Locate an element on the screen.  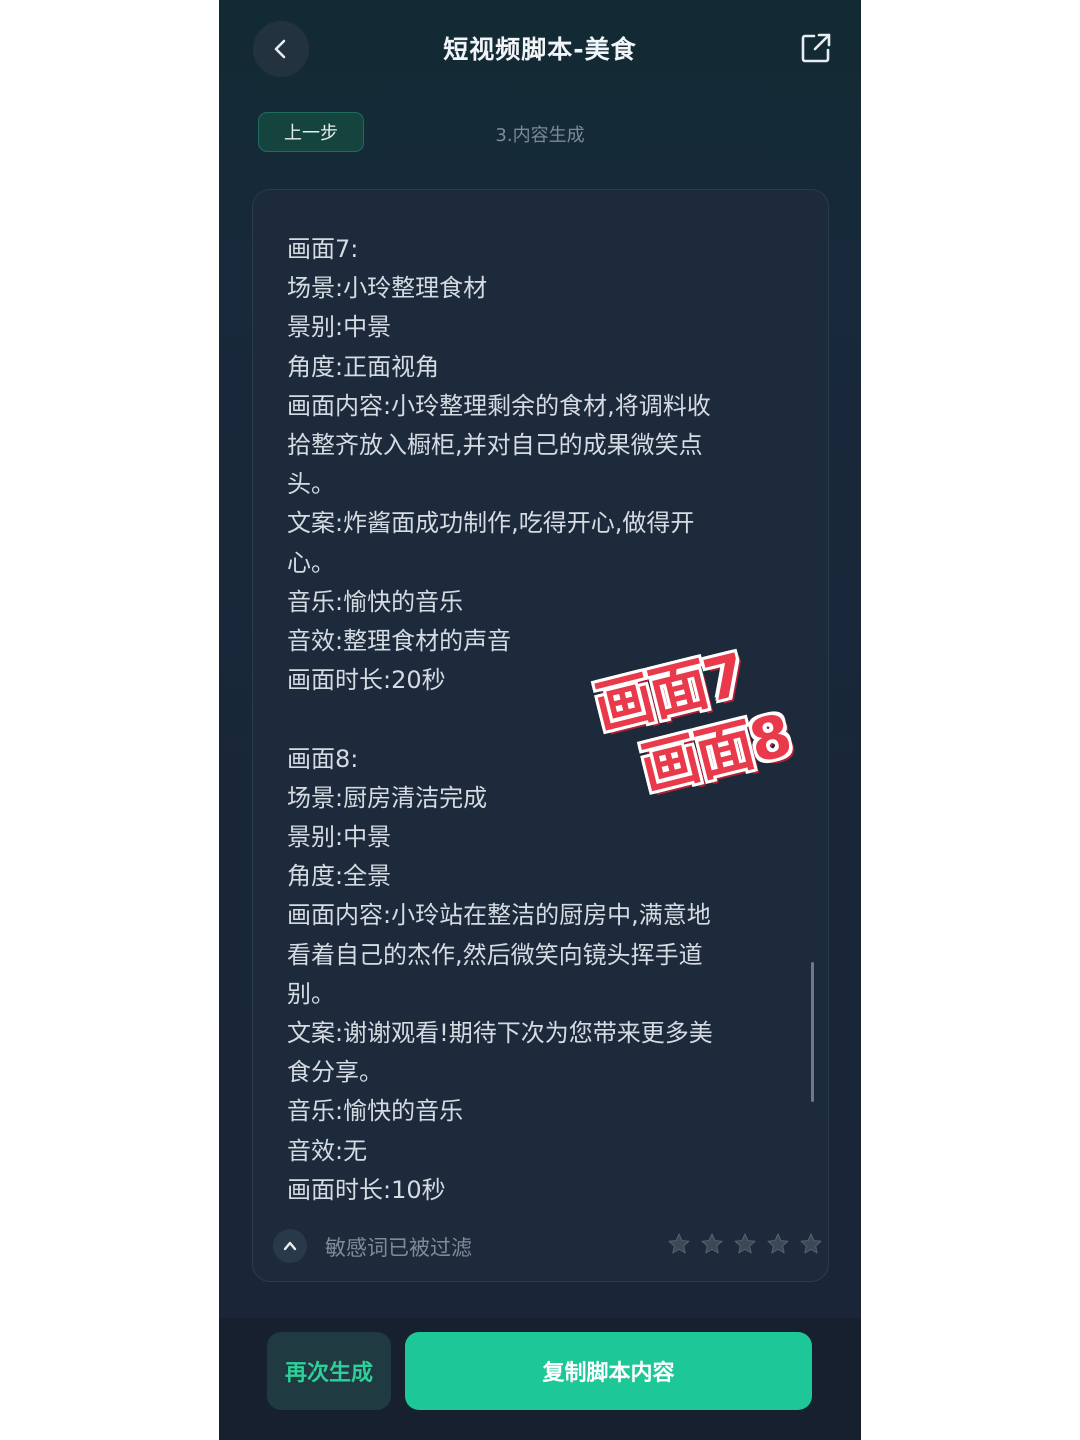
card-footer: 敏感词已被过滤 is located at coordinates (547, 1246).